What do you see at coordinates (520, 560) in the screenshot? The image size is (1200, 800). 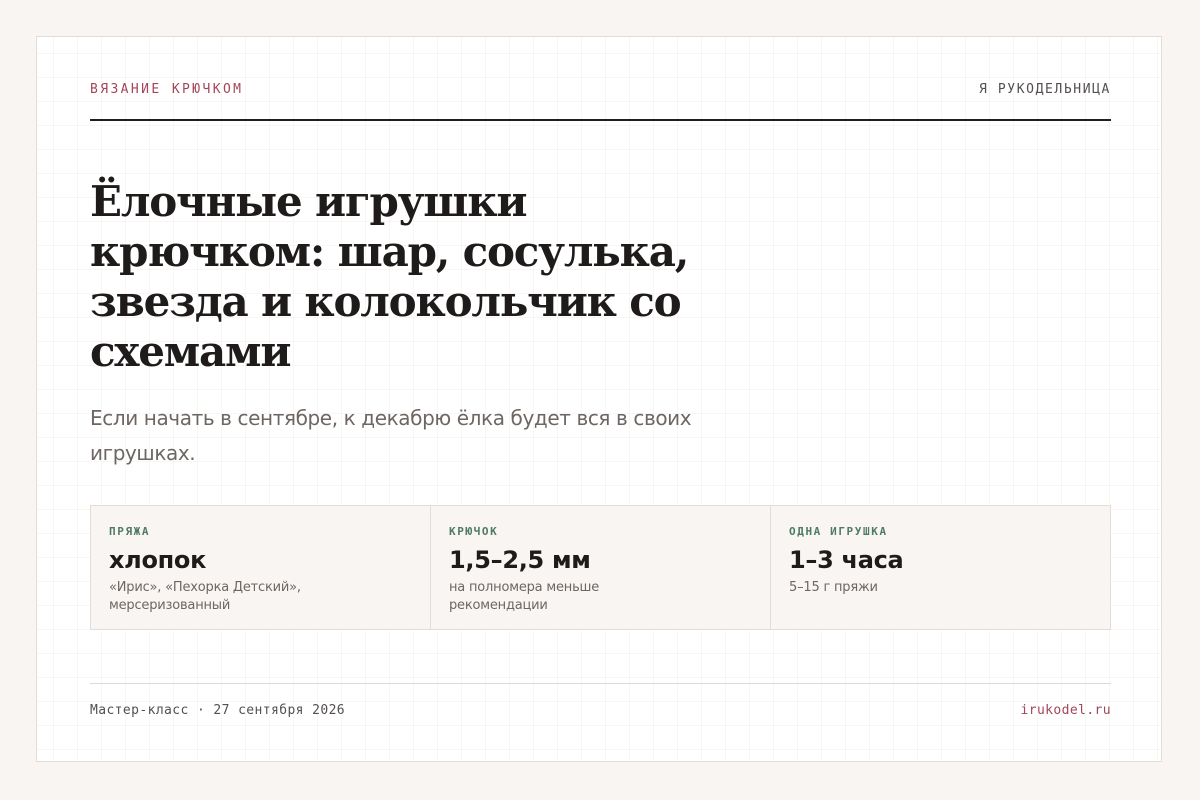 I see `fact-value: 1,5–2,5 мм` at bounding box center [520, 560].